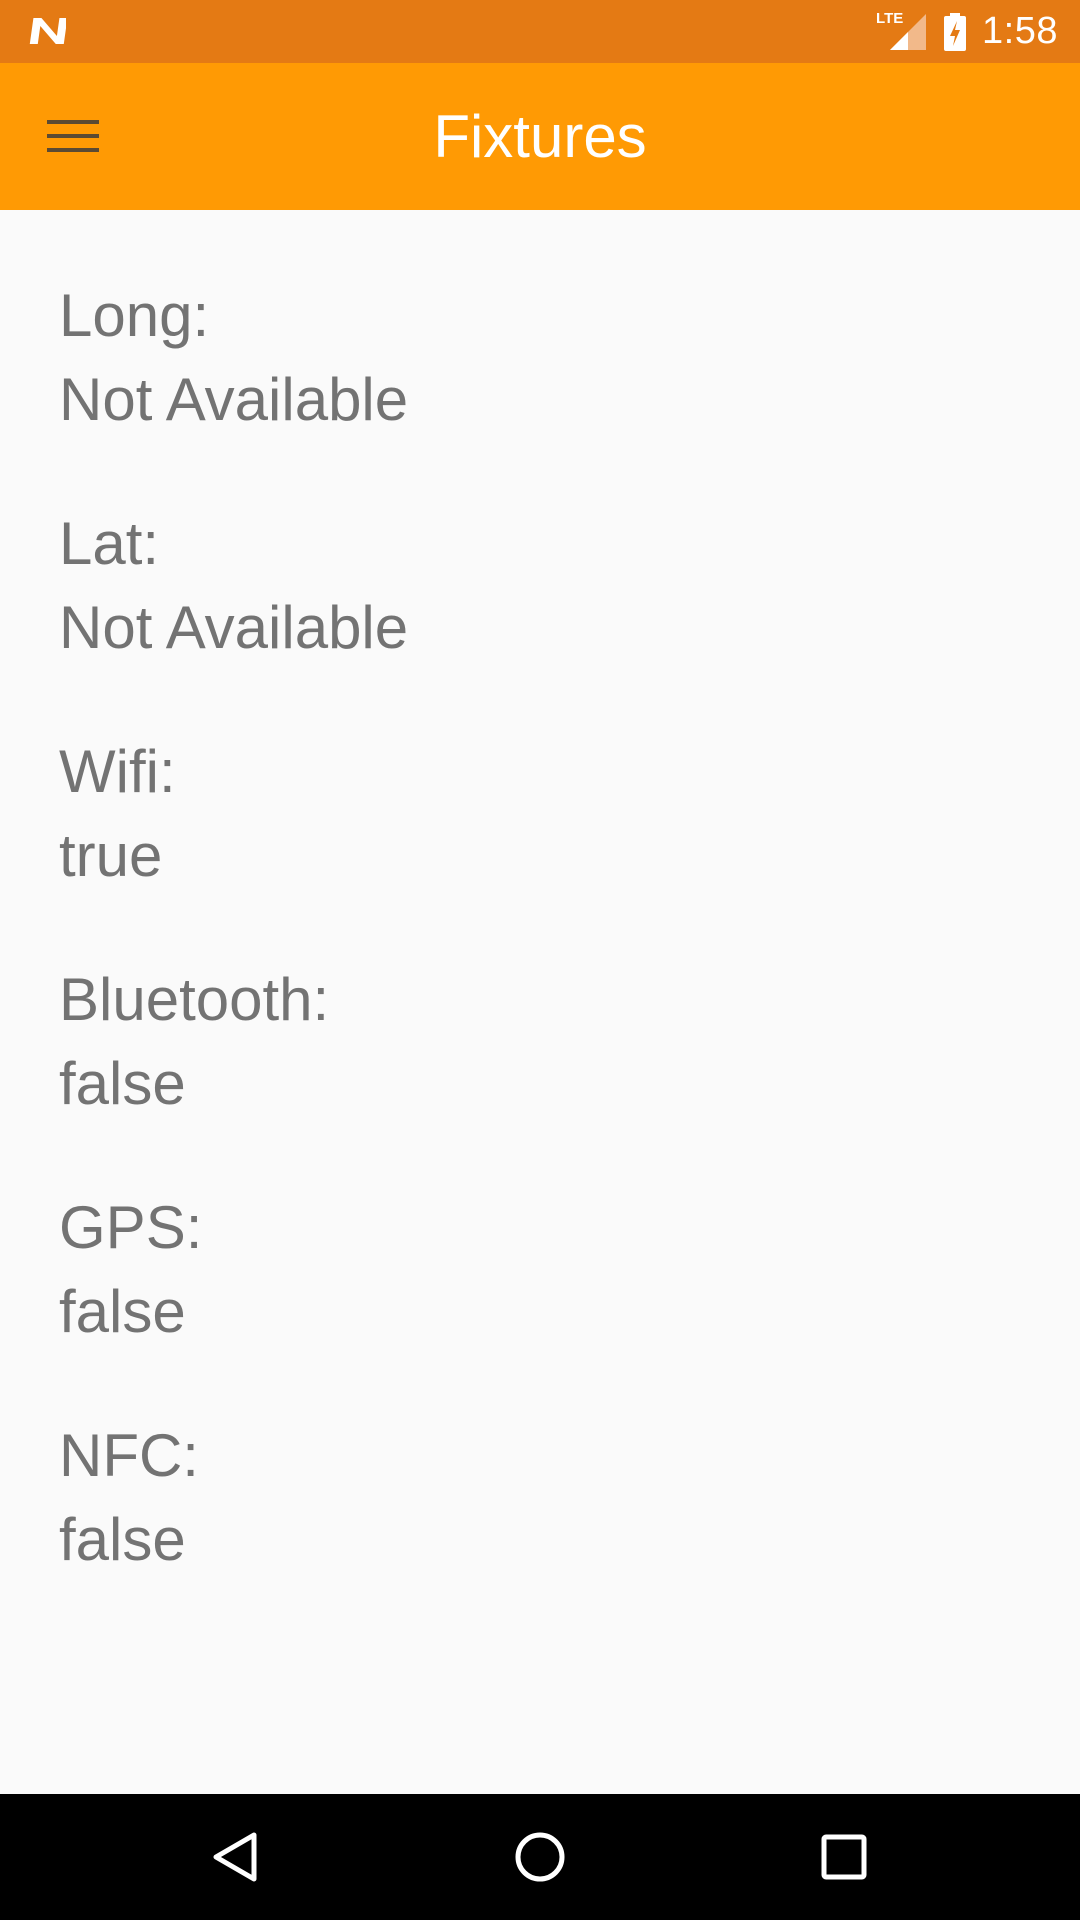  What do you see at coordinates (955, 32) in the screenshot?
I see `battery-charging-icon` at bounding box center [955, 32].